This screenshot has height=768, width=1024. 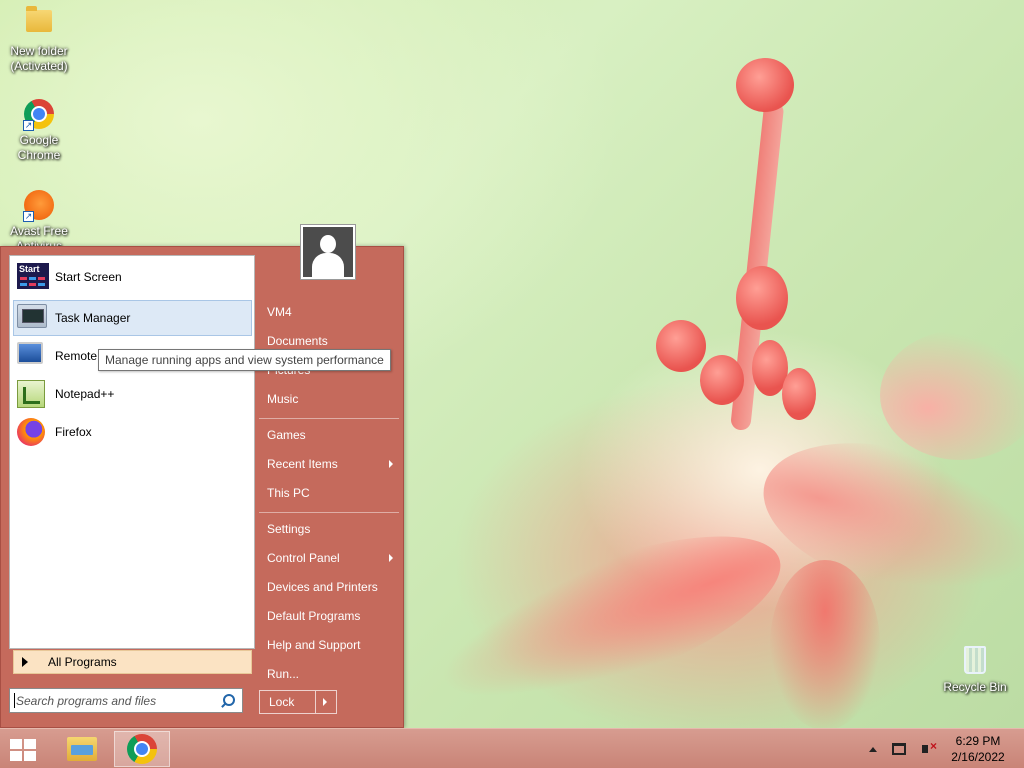 What do you see at coordinates (114, 700) in the screenshot?
I see `search-input` at bounding box center [114, 700].